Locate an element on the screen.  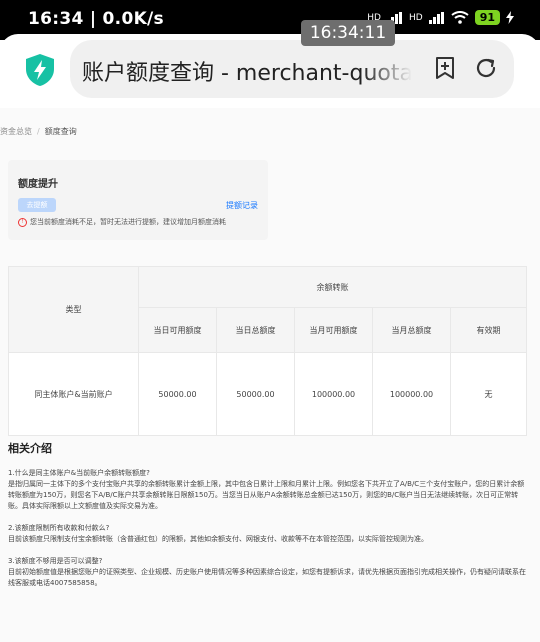
charging-icon is located at coordinates (510, 17).